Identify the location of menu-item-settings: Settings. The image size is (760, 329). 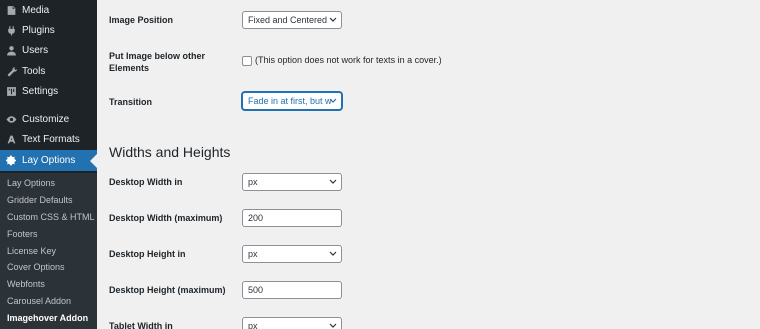
(48, 91).